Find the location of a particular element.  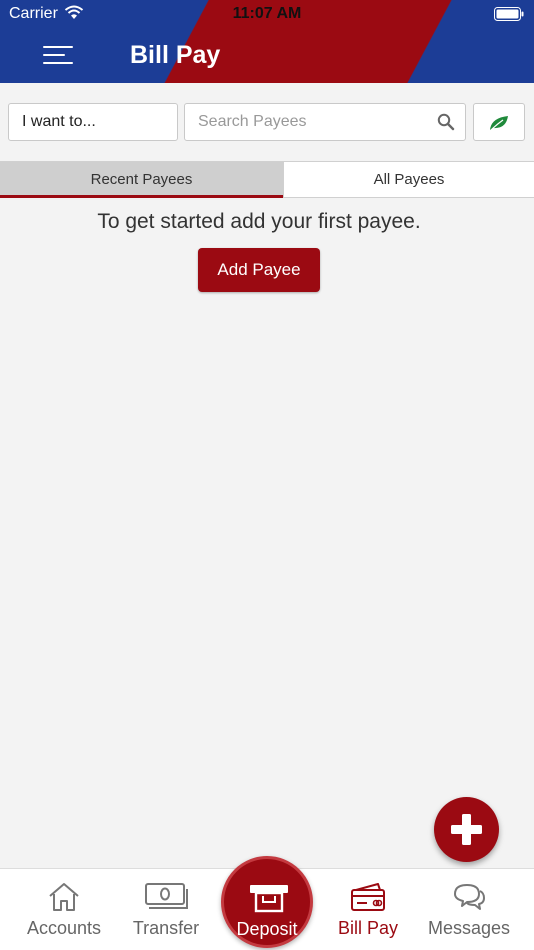

nav-label: Accounts is located at coordinates (64, 928).